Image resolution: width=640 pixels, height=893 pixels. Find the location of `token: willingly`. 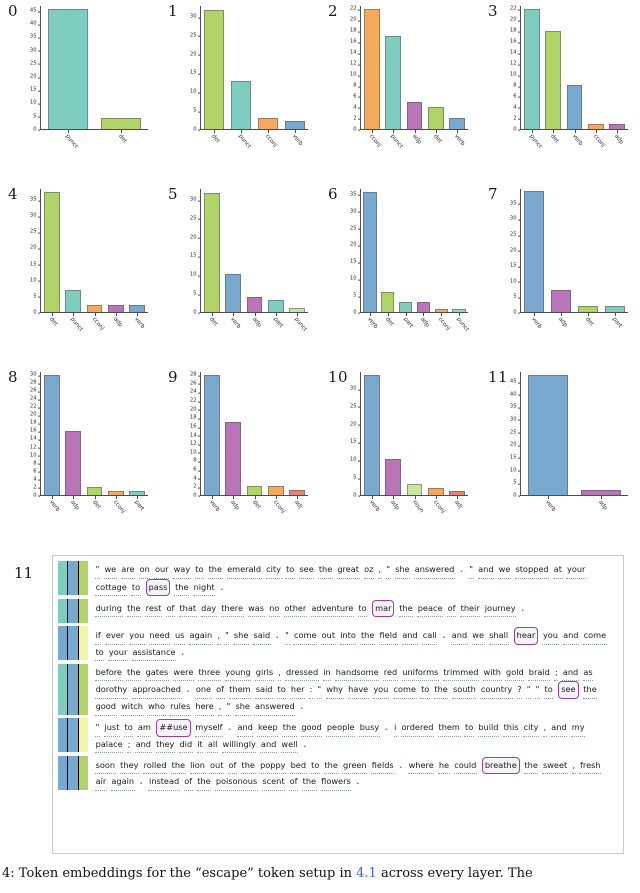

token: willingly is located at coordinates (239, 745).